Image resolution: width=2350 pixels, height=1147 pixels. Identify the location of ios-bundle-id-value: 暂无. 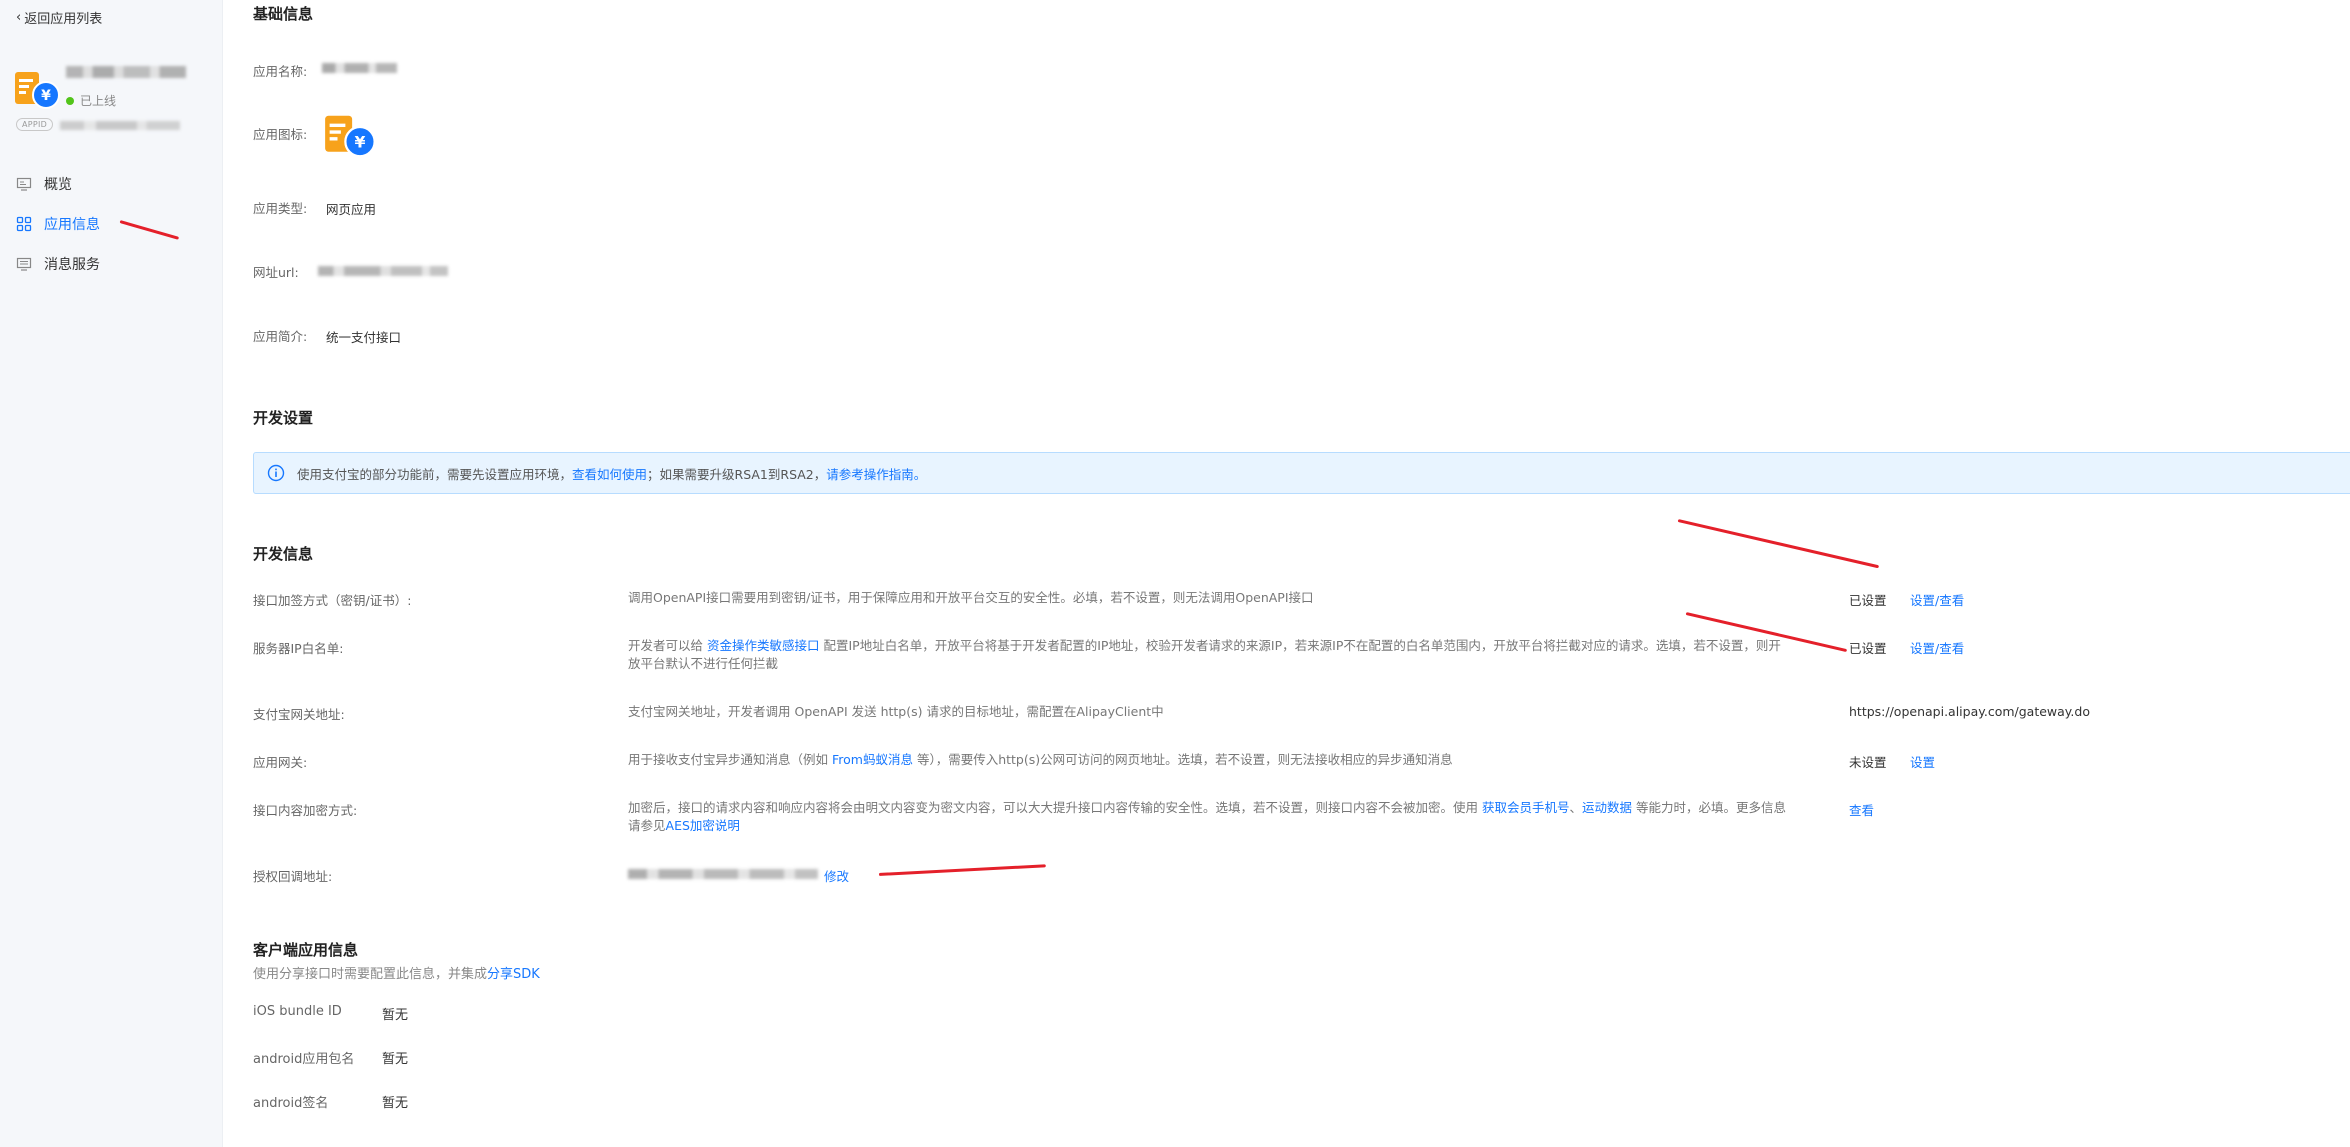
(395, 1015).